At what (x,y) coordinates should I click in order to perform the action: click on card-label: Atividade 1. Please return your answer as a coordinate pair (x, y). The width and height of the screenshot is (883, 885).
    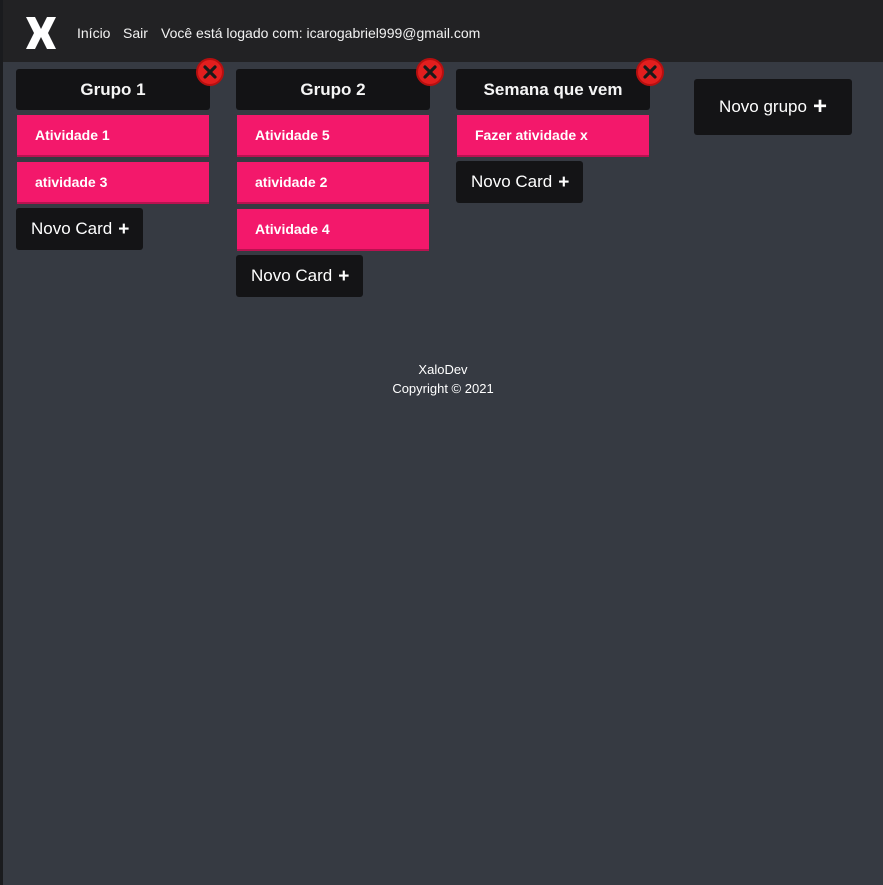
    Looking at the image, I should click on (72, 135).